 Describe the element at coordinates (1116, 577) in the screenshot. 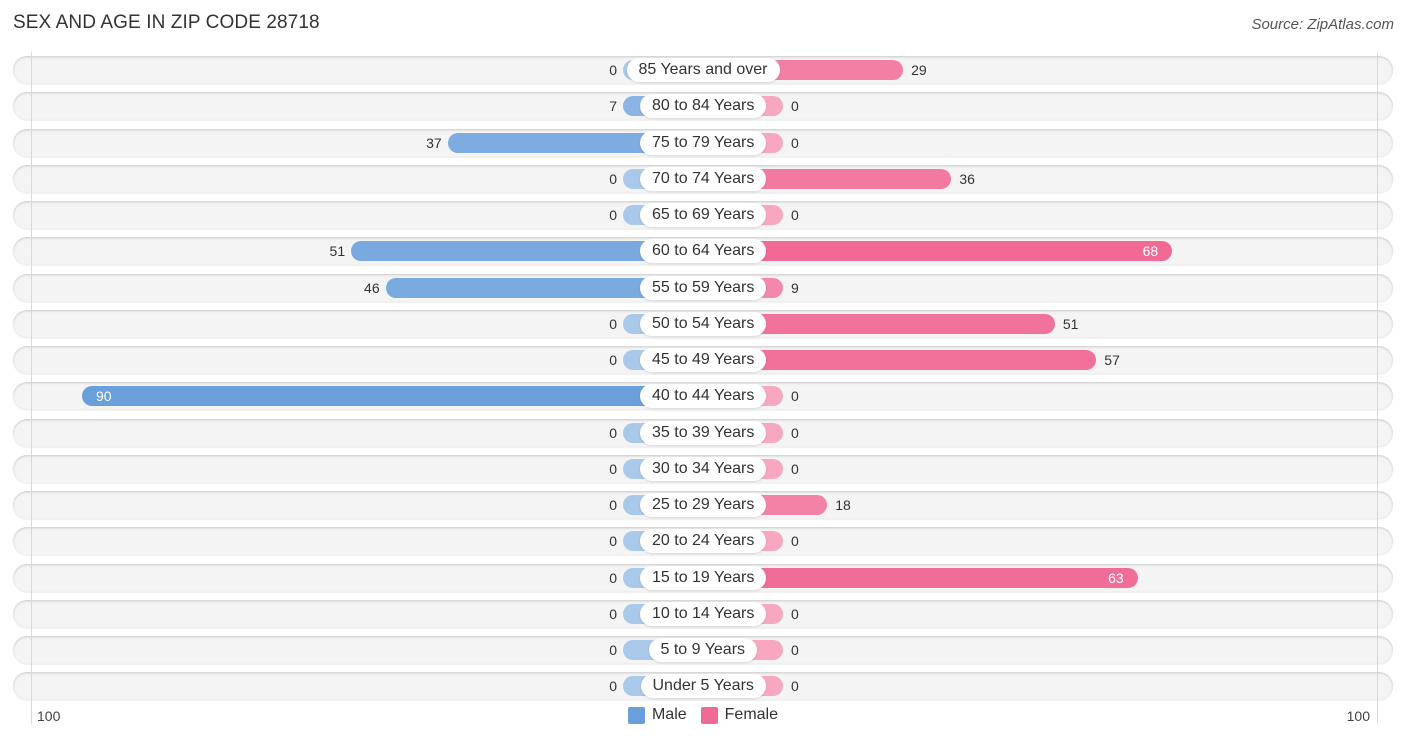

I see `value-label-female: 63` at that location.